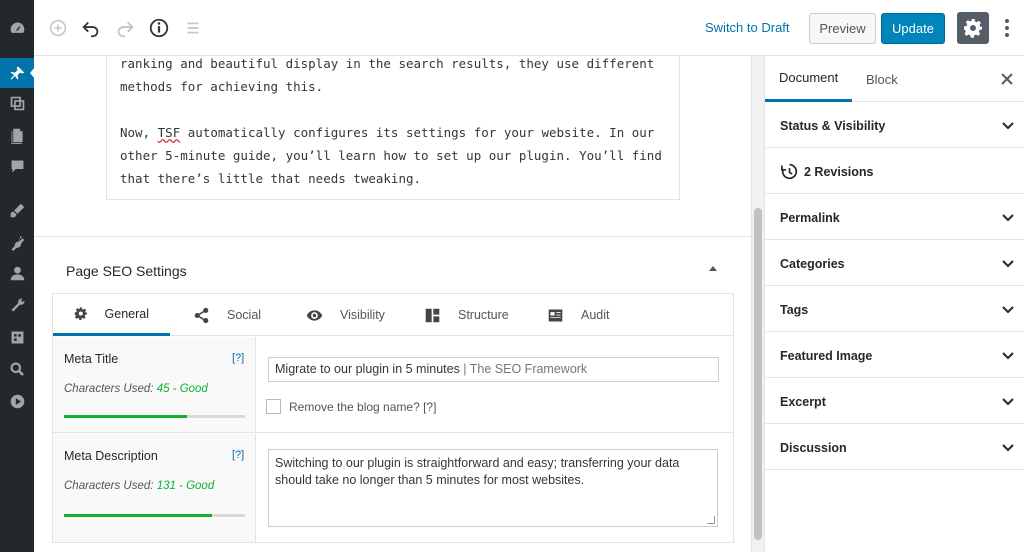 This screenshot has width=1024, height=552. I want to click on meta-title-help-link: [?], so click(238, 358).